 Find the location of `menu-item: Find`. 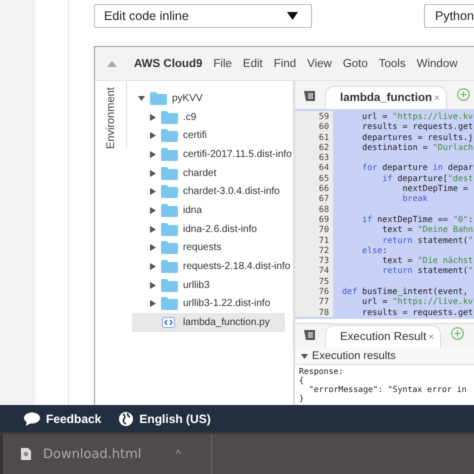

menu-item: Find is located at coordinates (285, 64).